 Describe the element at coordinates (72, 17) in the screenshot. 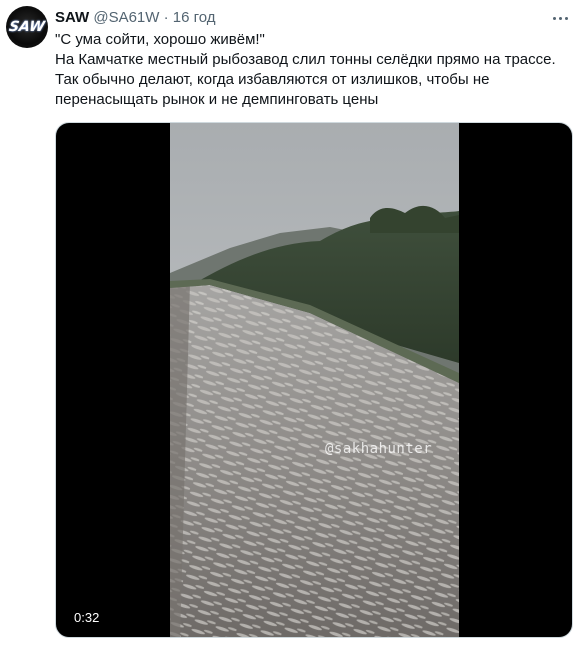

I see `author-name: SAW` at that location.